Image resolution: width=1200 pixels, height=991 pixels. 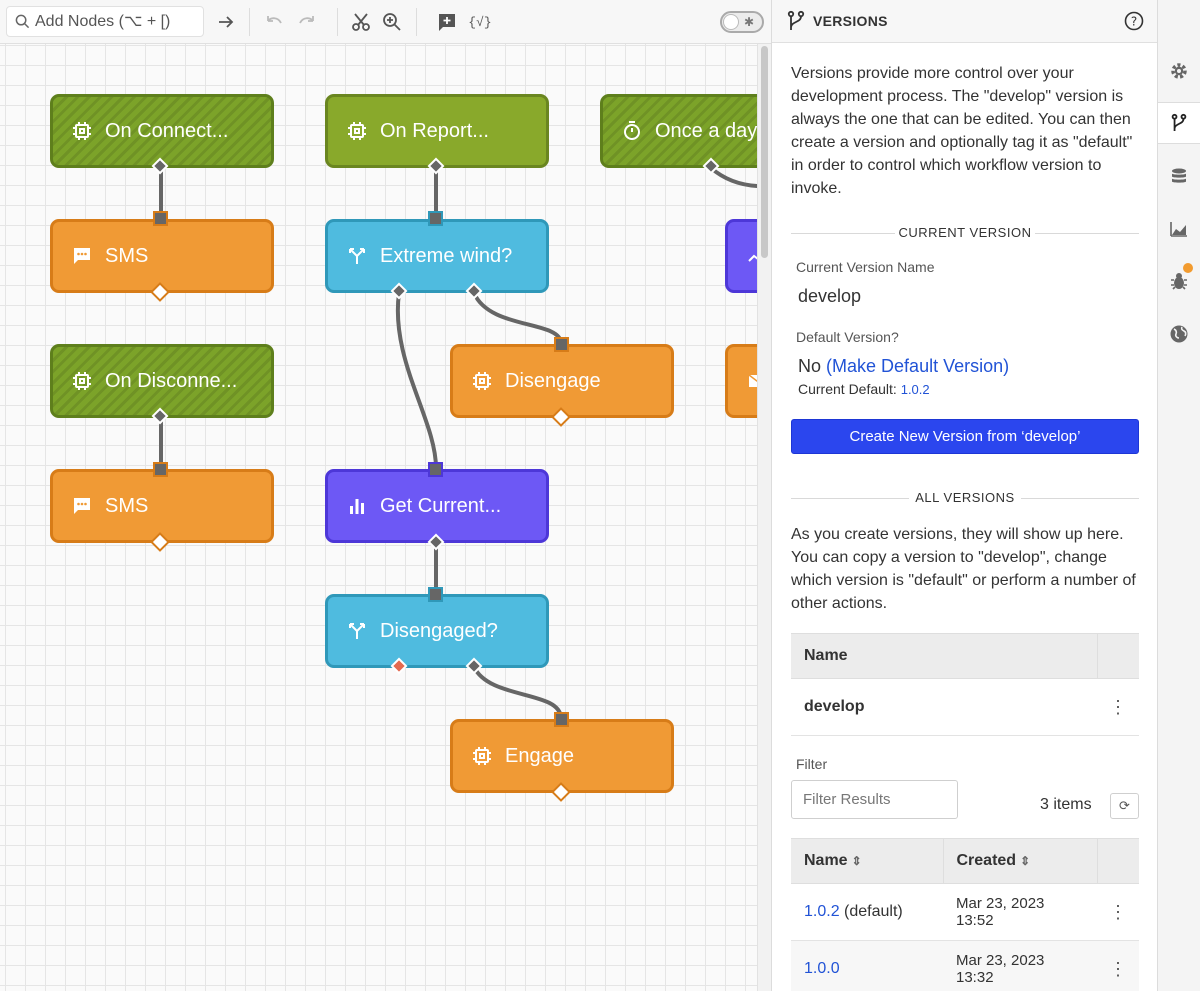 What do you see at coordinates (965, 436) in the screenshot?
I see `create-version-button: Create New Version from ‘develop’` at bounding box center [965, 436].